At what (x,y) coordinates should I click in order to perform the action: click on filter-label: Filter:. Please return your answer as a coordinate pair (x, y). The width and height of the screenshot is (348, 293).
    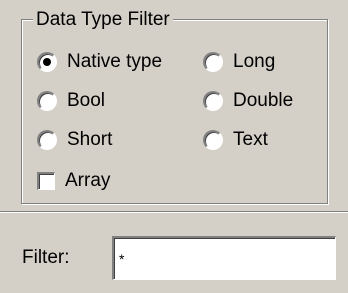
    Looking at the image, I should click on (46, 257).